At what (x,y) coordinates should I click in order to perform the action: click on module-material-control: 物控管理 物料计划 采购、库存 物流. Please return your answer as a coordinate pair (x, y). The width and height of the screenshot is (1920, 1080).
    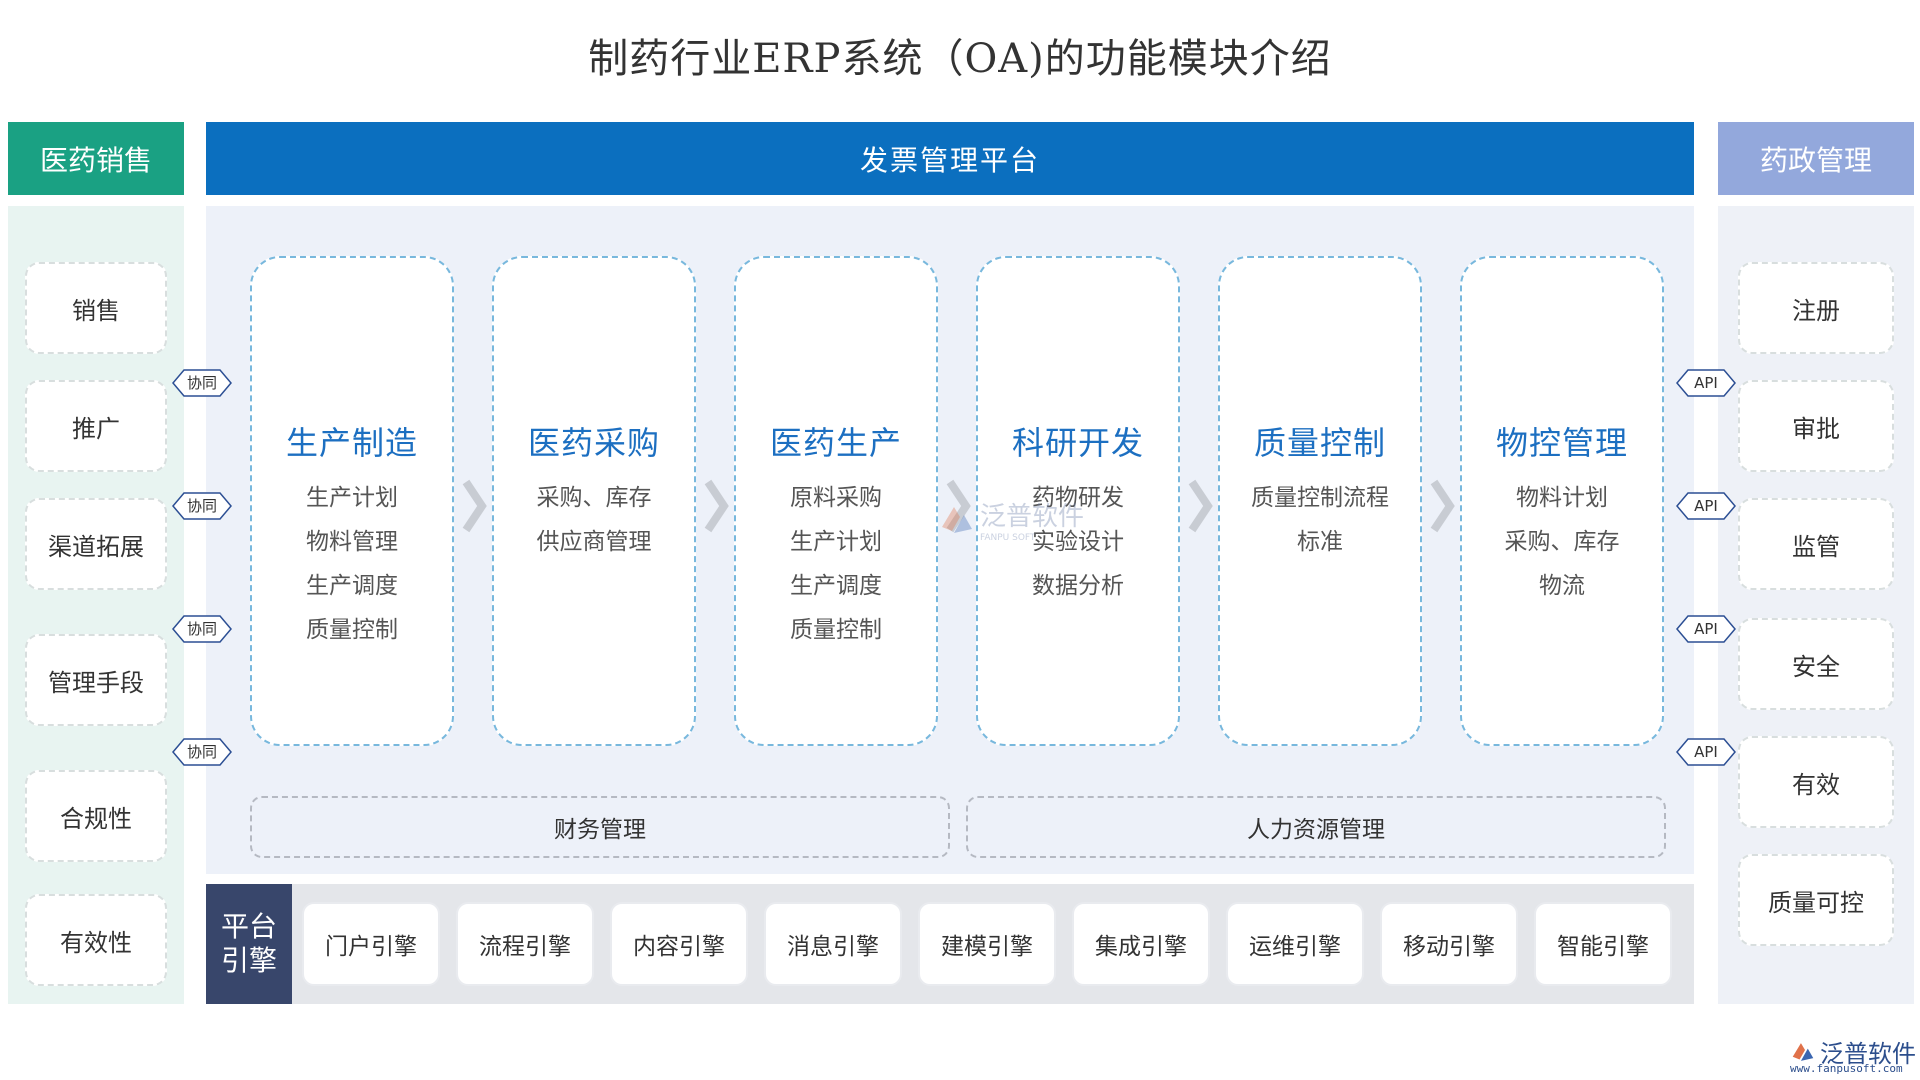
    Looking at the image, I should click on (1562, 501).